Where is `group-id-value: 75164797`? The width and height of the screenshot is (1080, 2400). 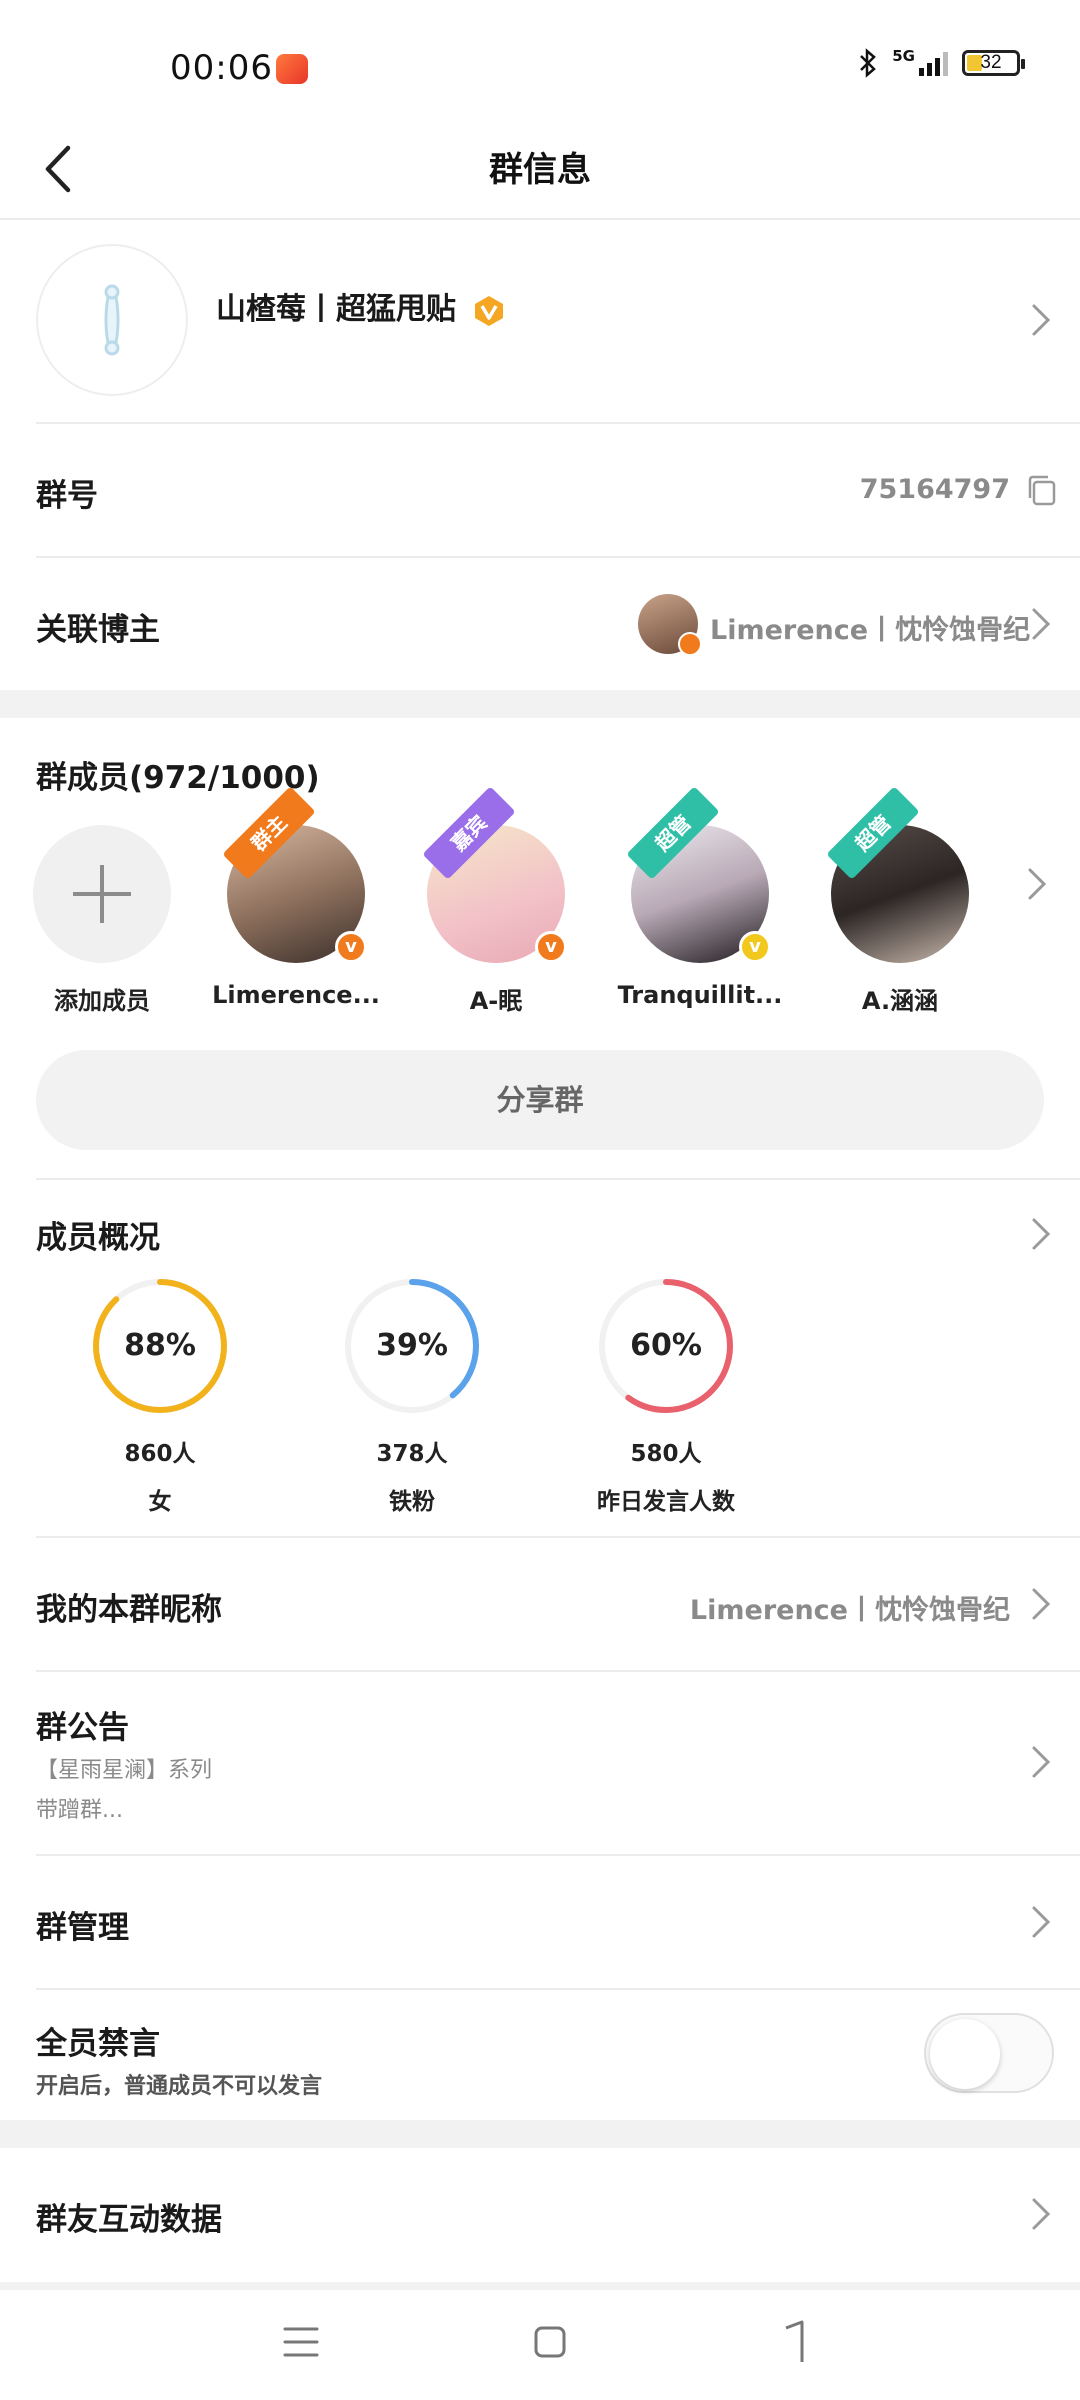
group-id-value: 75164797 is located at coordinates (934, 489).